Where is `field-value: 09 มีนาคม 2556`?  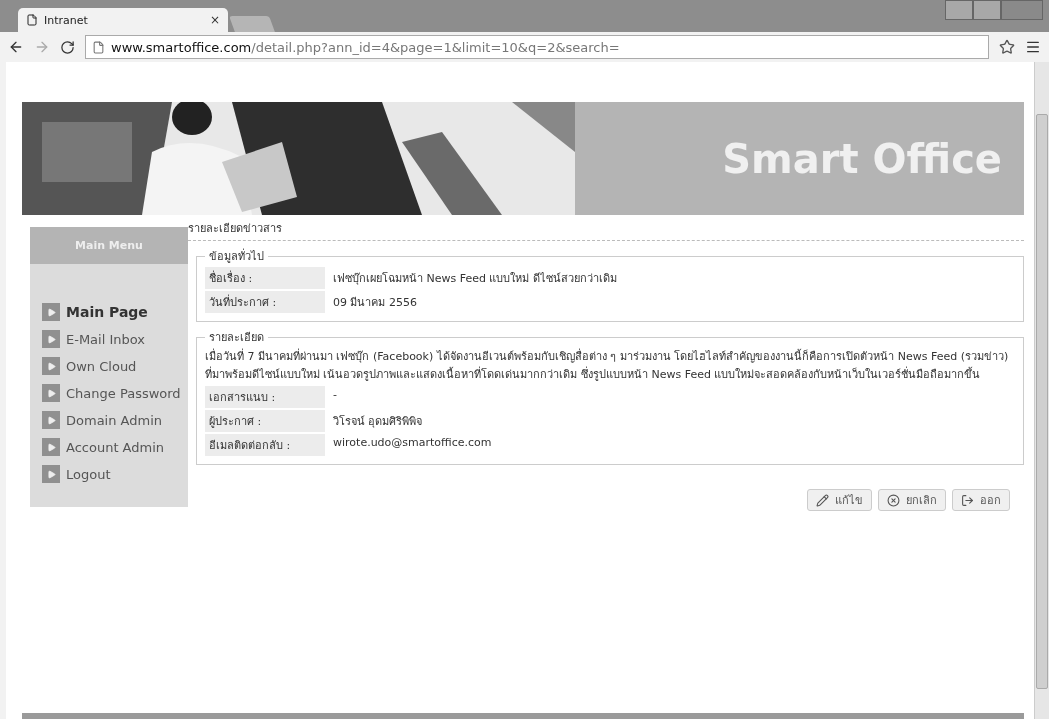
field-value: 09 มีนาคม 2556 is located at coordinates (375, 303).